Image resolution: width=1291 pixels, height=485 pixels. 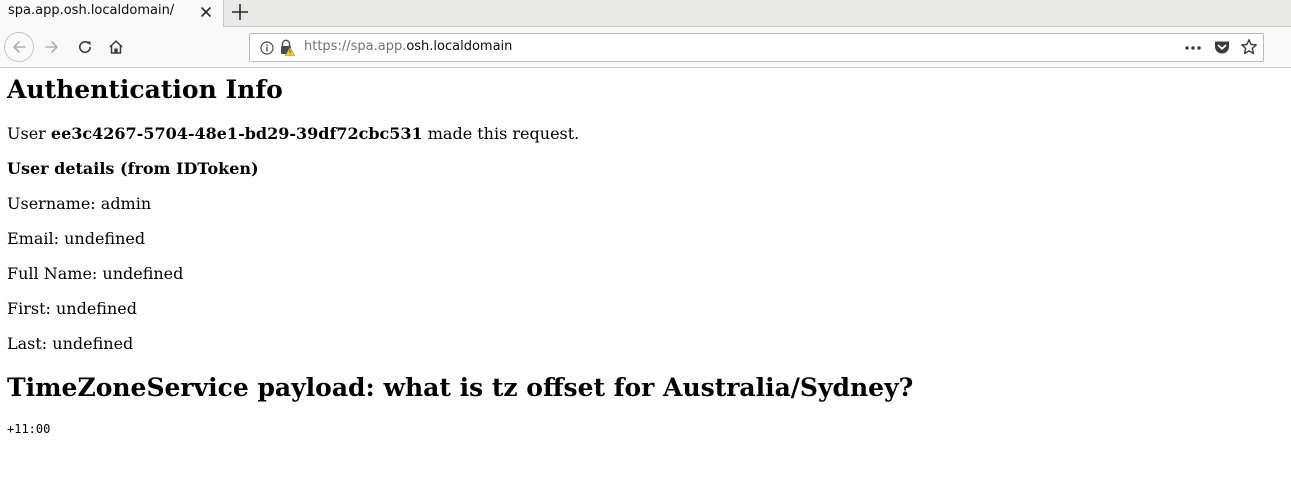 I want to click on home-icon, so click(x=116, y=47).